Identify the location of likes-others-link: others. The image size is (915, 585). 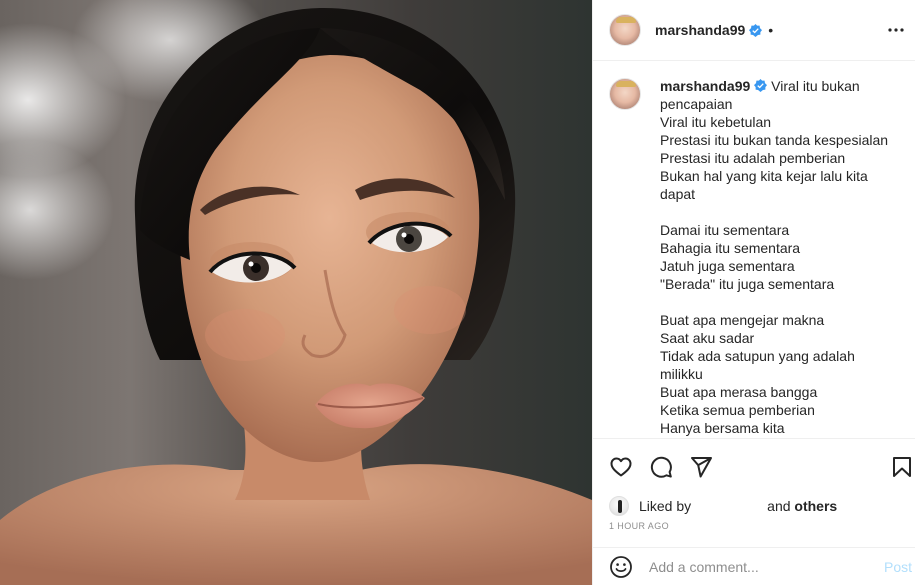
(815, 506).